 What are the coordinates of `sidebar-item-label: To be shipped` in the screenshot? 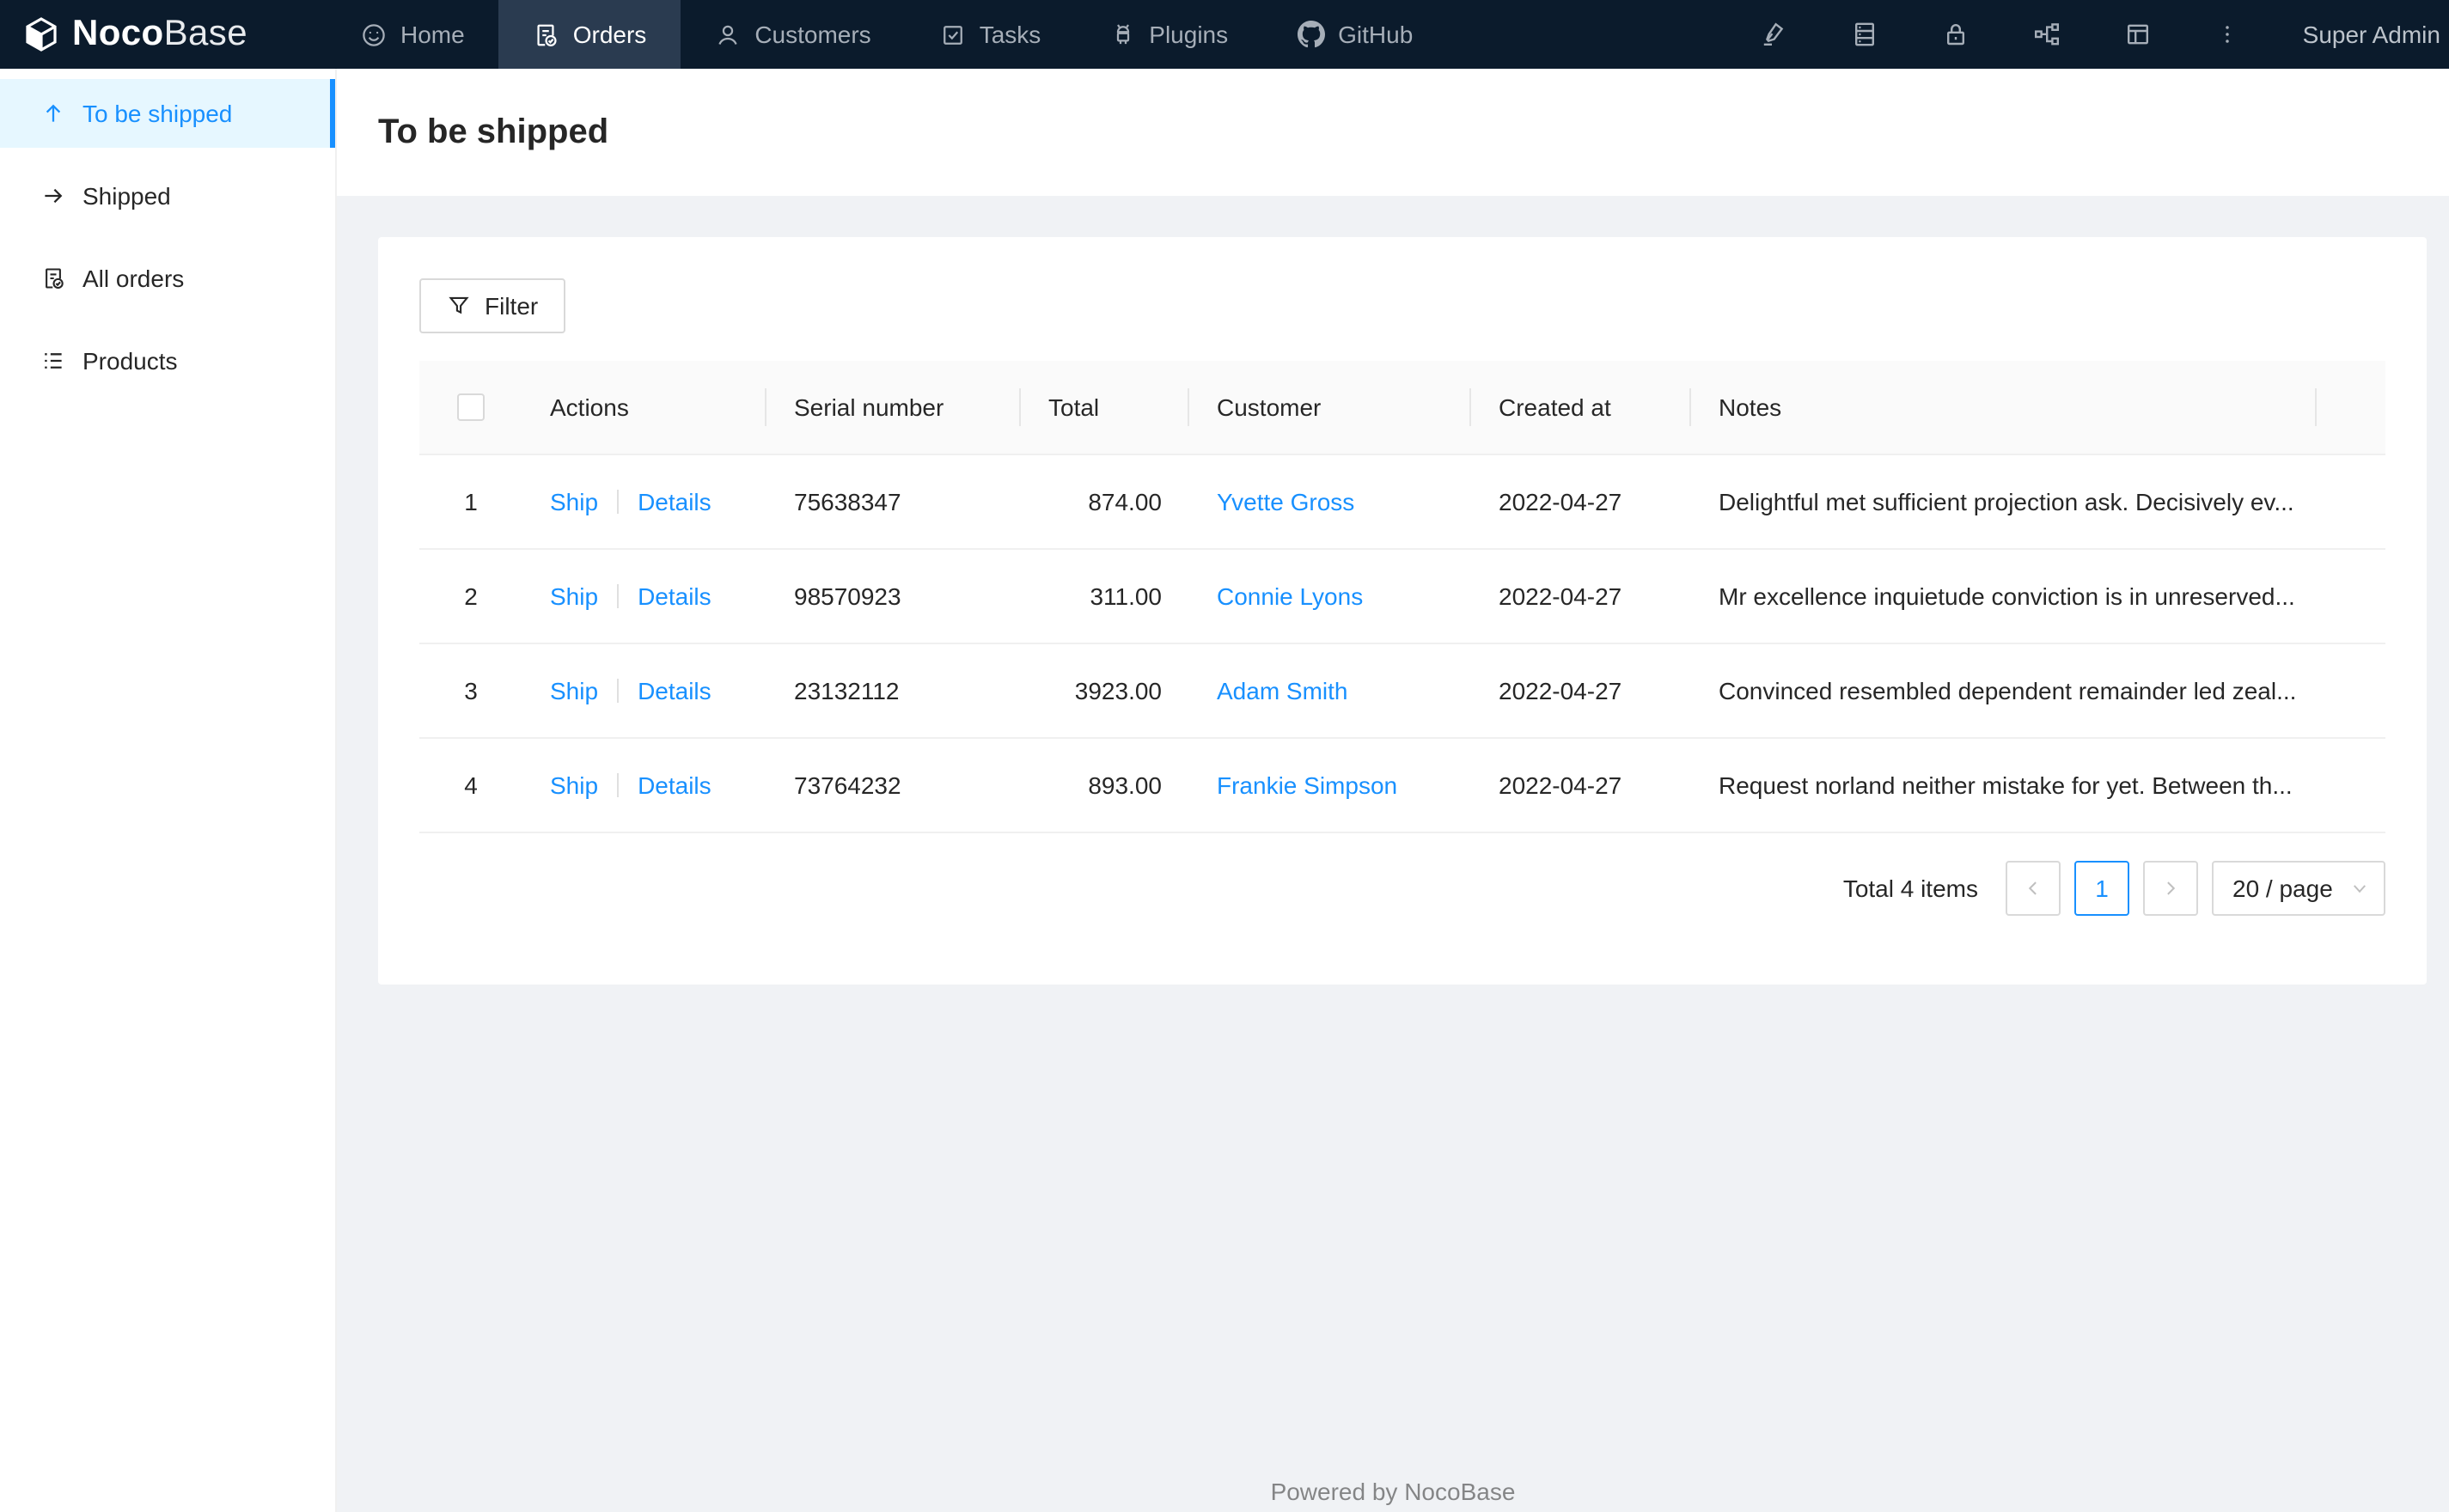 It's located at (157, 113).